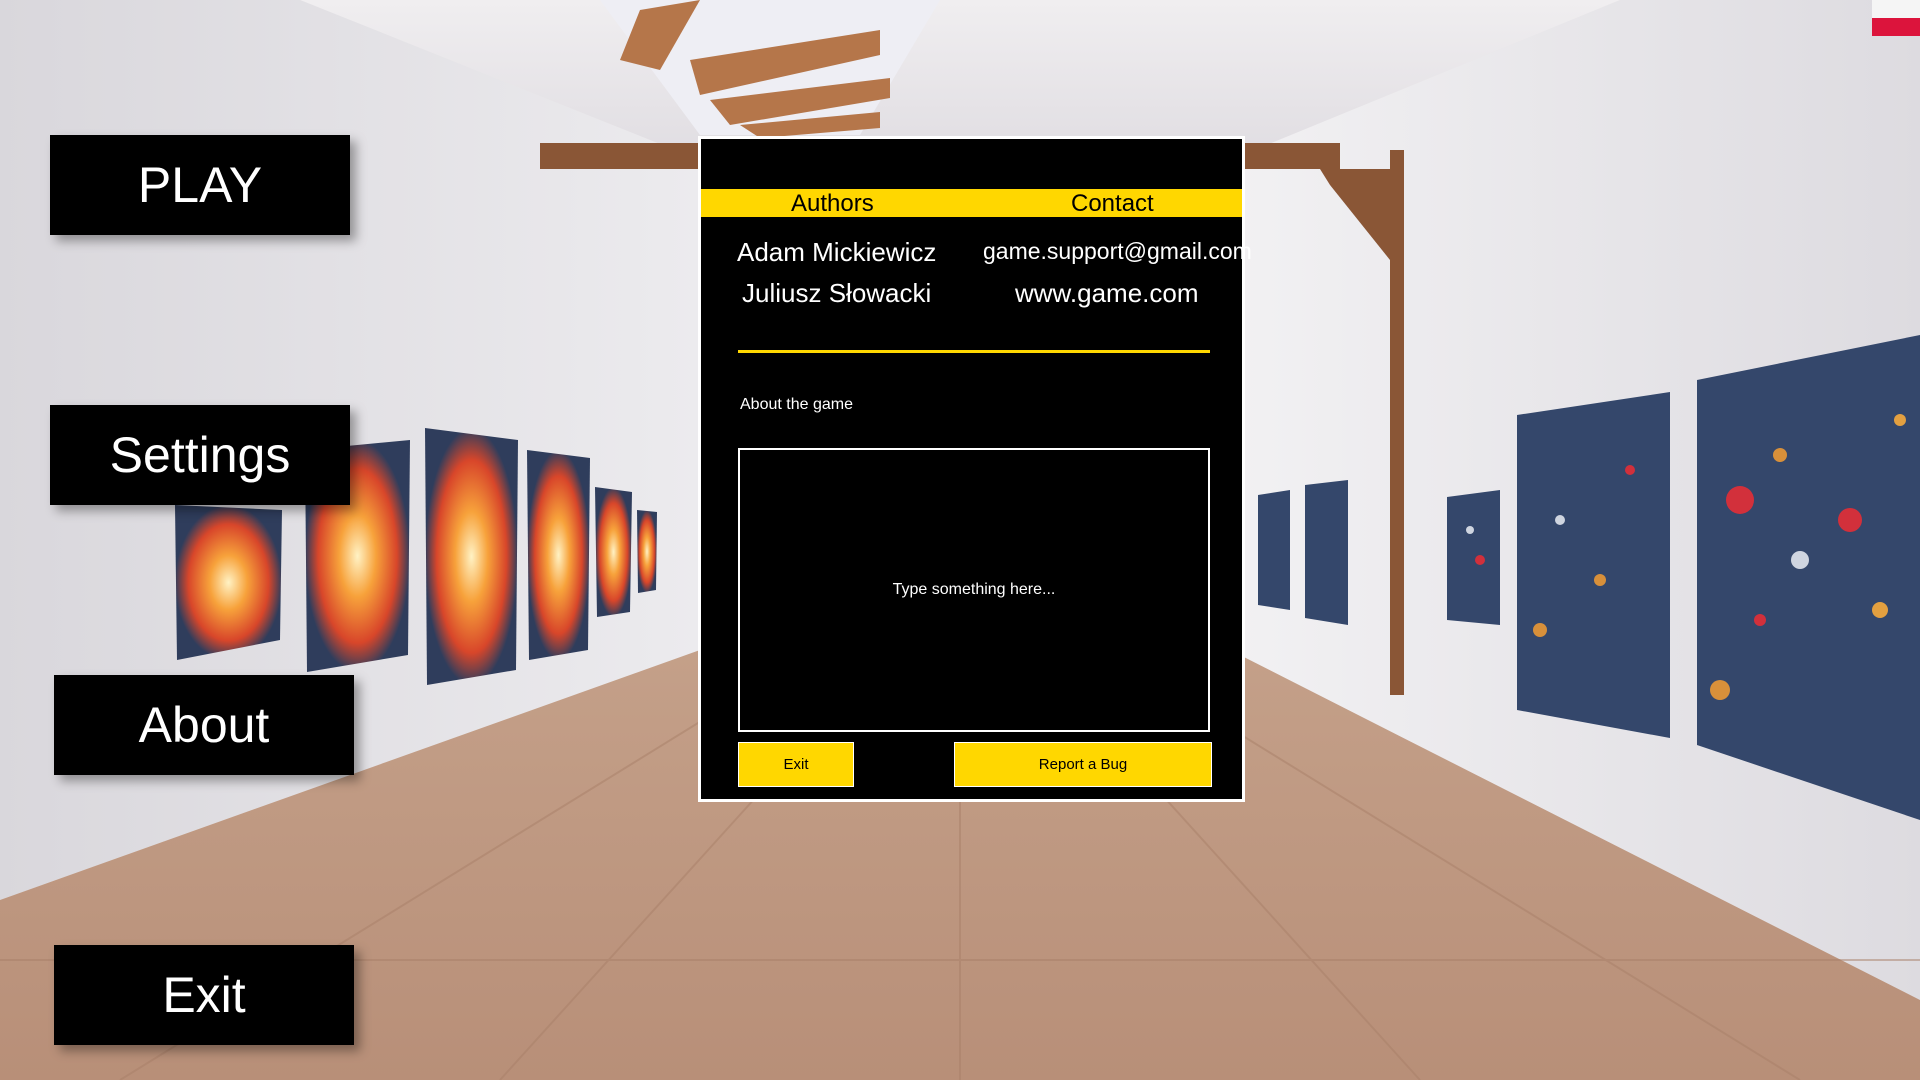 The height and width of the screenshot is (1080, 1920). What do you see at coordinates (1083, 764) in the screenshot?
I see `report-bug-button: Report a Bug` at bounding box center [1083, 764].